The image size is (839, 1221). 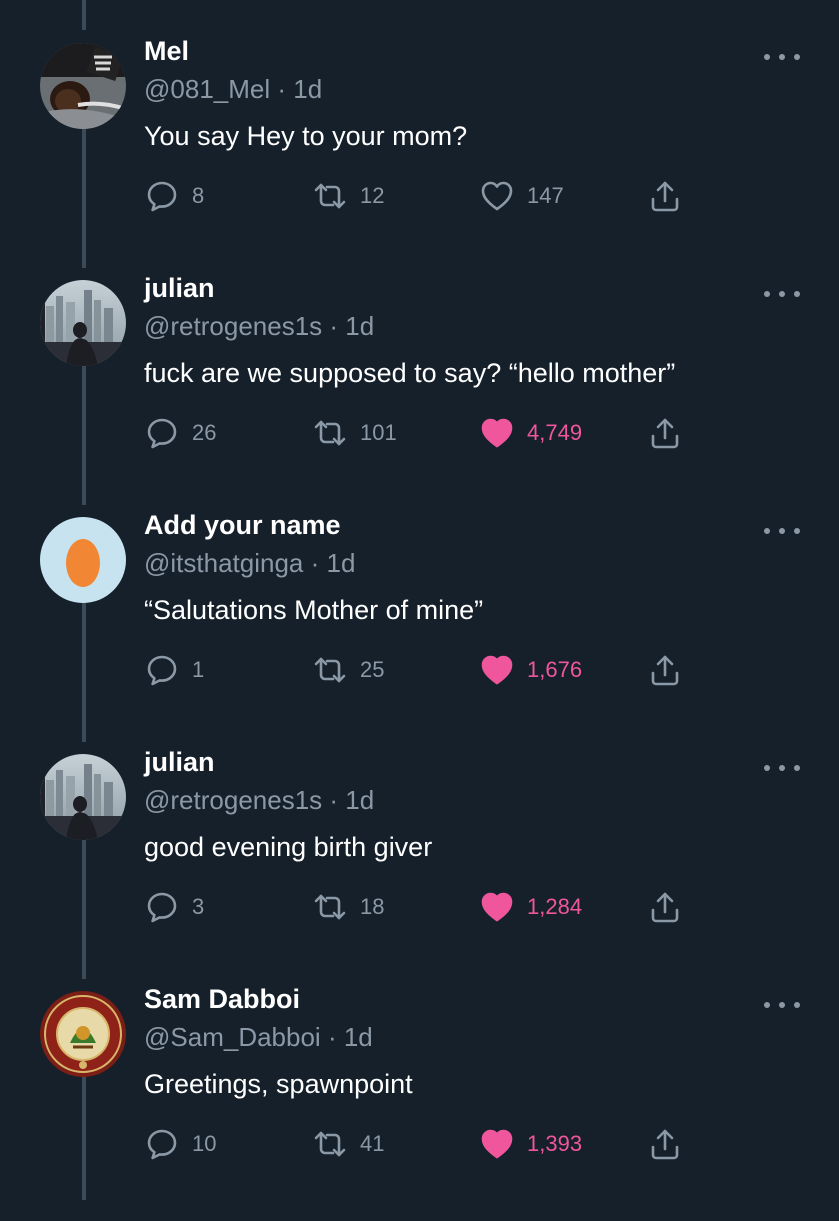 What do you see at coordinates (355, 433) in the screenshot?
I see `retweet-button: 101` at bounding box center [355, 433].